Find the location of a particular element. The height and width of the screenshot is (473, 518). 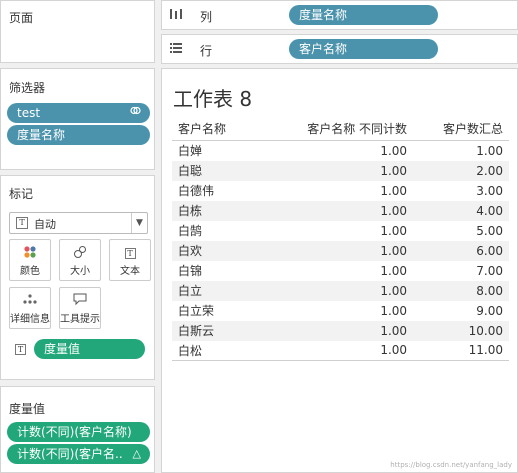

detail-button: 详细信息 is located at coordinates (30, 308).